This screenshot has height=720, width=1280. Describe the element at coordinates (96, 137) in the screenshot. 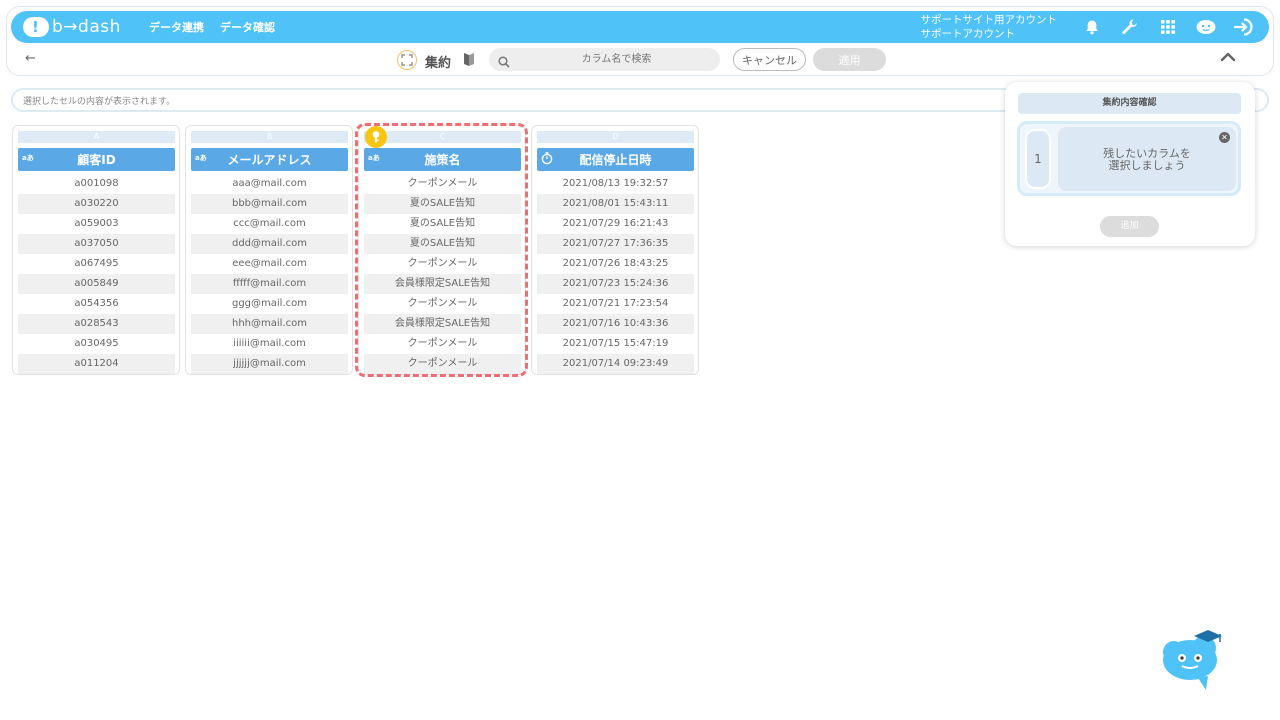

I see `column-letter: A` at that location.